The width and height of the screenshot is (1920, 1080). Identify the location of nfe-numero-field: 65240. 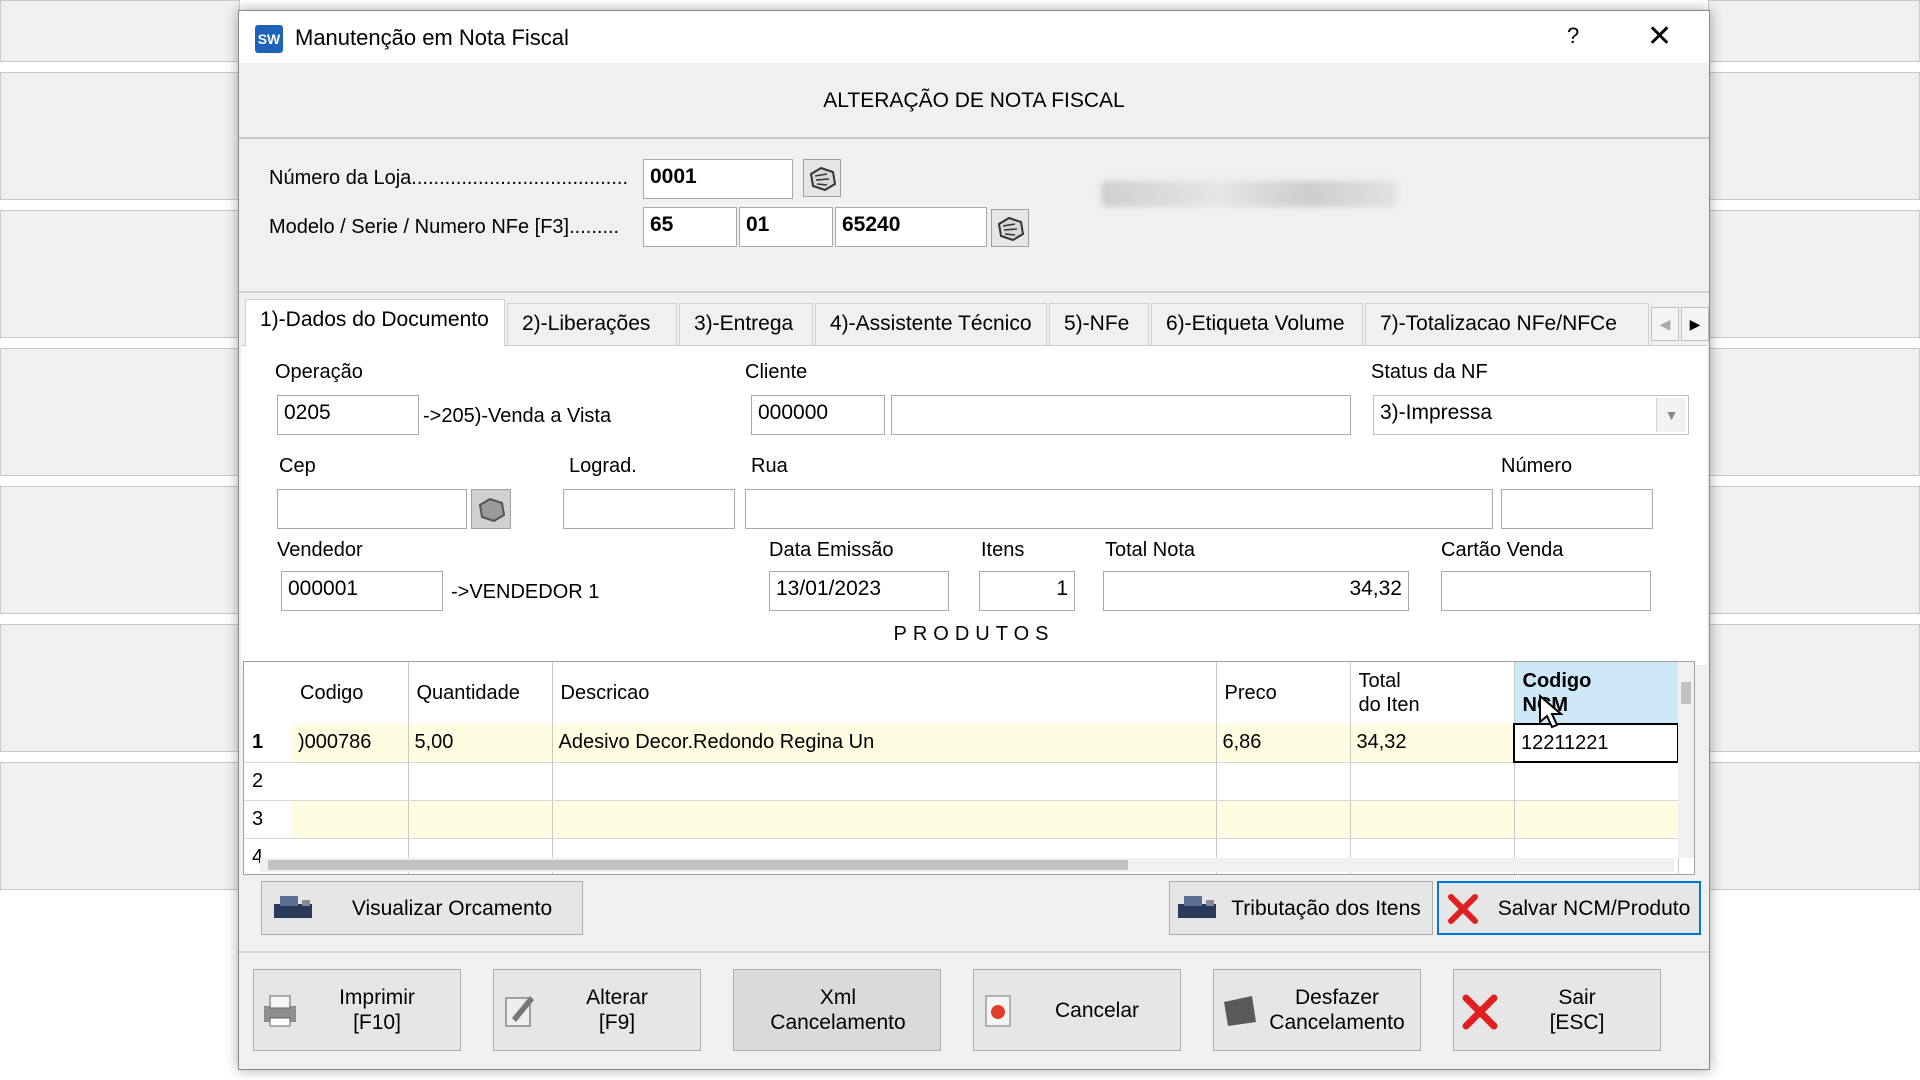
(911, 227).